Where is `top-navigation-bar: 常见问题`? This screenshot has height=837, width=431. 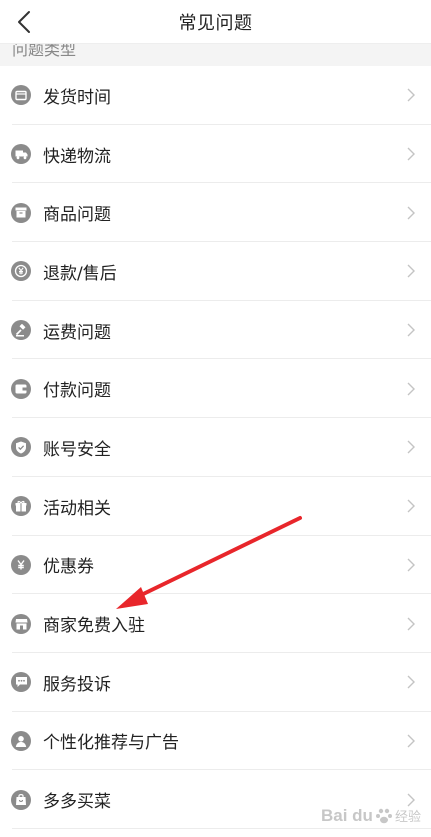 top-navigation-bar: 常见问题 is located at coordinates (215, 22).